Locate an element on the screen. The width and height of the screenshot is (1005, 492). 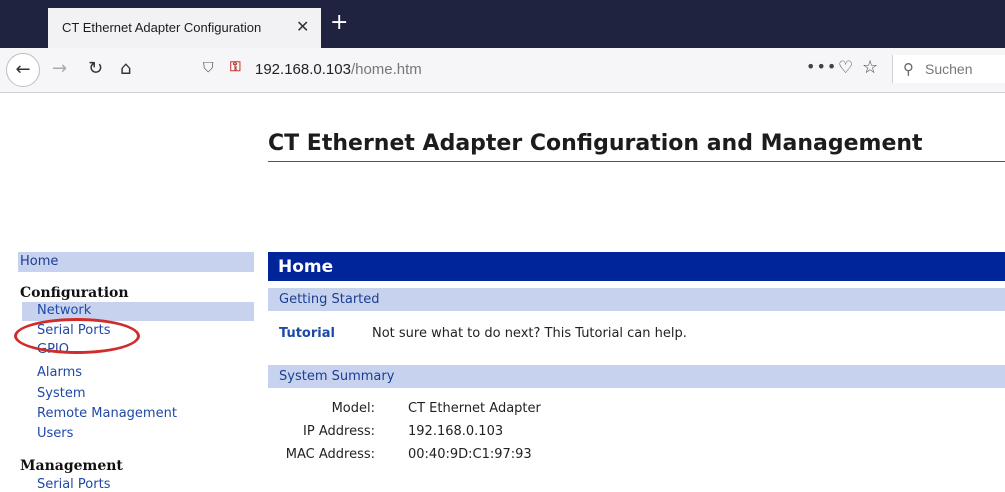
ip-address-value: 192.168.0.103 is located at coordinates (456, 431).